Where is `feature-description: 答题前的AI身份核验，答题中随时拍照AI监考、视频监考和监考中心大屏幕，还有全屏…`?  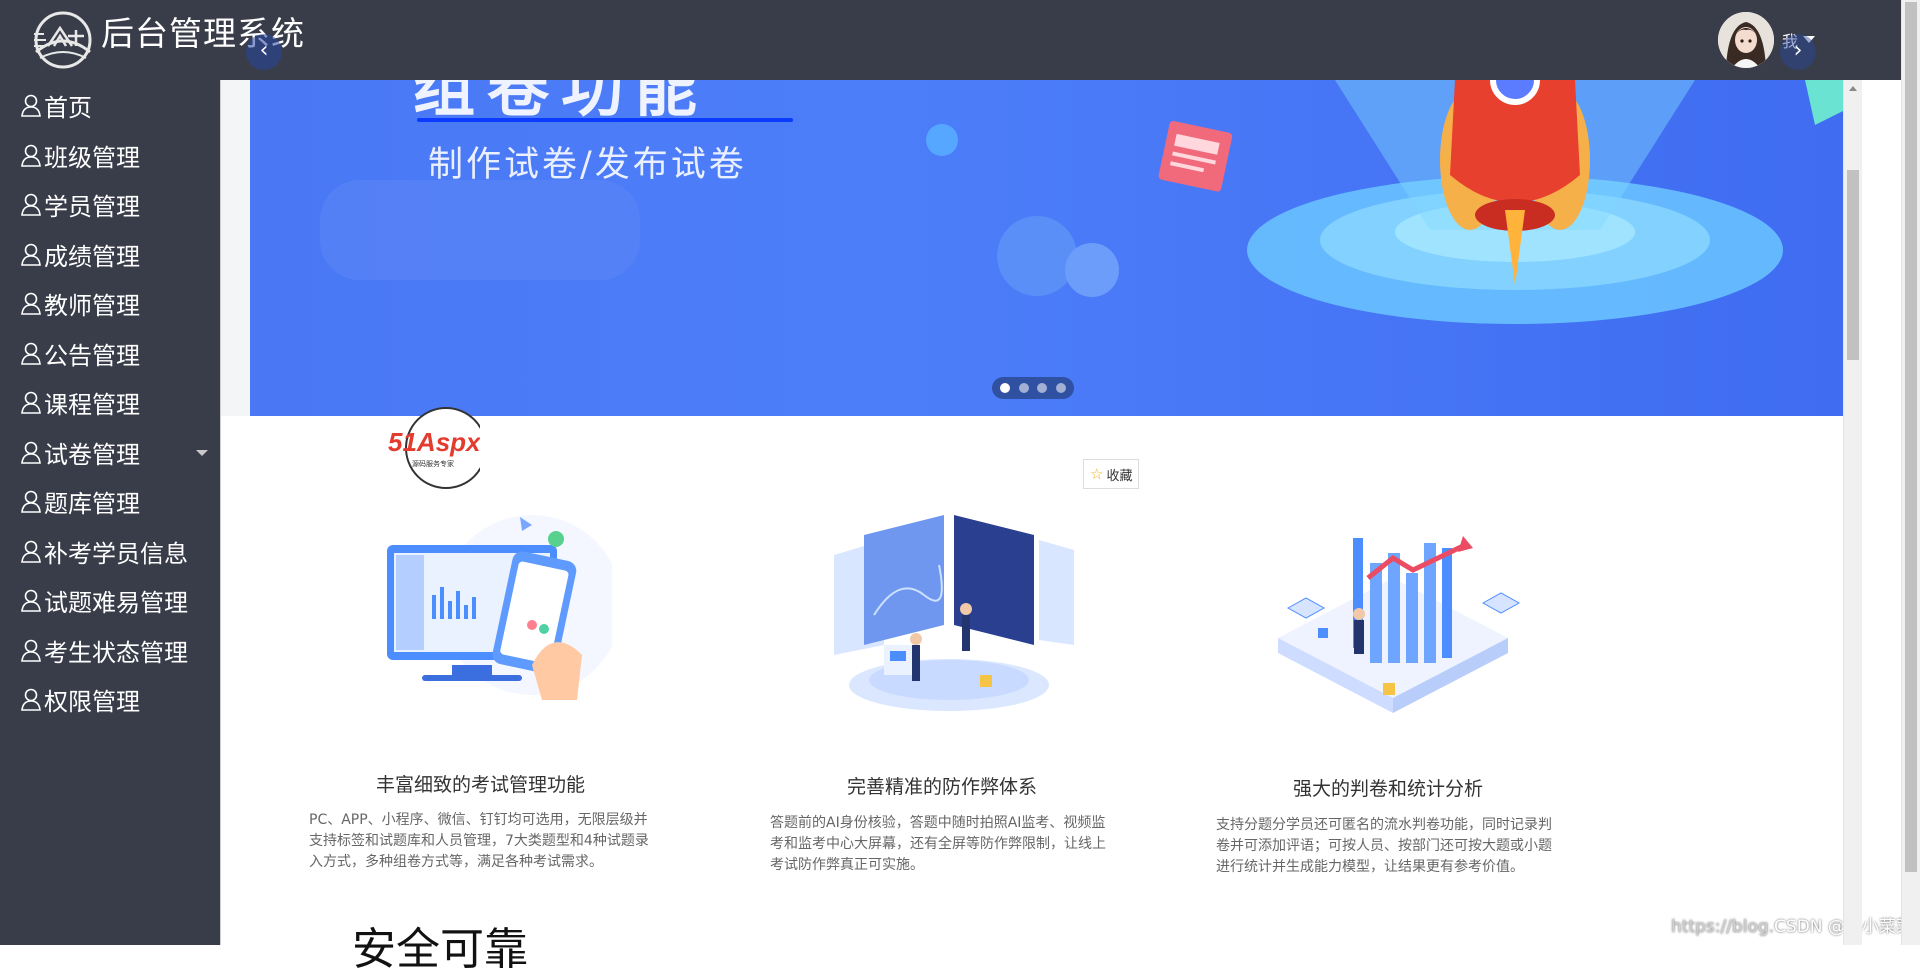
feature-description: 答题前的AI身份核验，答题中随时拍照AI监考、视频监考和监考中心大屏幕，还有全屏… is located at coordinates (938, 844).